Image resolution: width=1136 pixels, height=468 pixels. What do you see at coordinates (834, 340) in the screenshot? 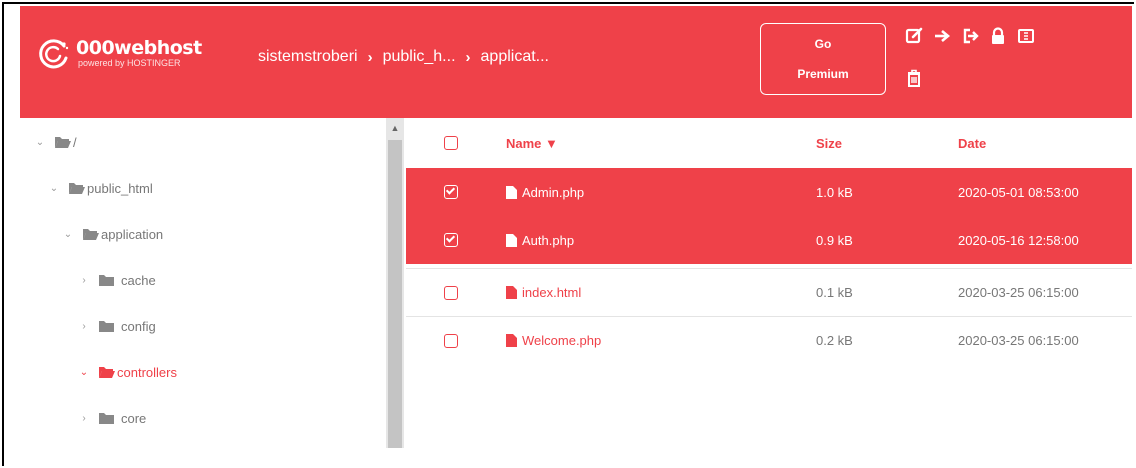
I see `file-size: 0.2 kB` at bounding box center [834, 340].